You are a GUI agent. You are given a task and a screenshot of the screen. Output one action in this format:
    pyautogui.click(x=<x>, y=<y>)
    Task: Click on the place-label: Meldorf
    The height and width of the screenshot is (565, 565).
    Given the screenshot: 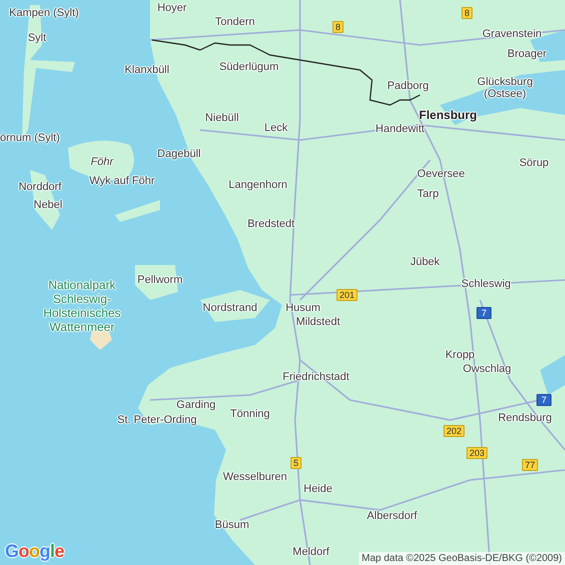 What is the action you would take?
    pyautogui.click(x=311, y=552)
    